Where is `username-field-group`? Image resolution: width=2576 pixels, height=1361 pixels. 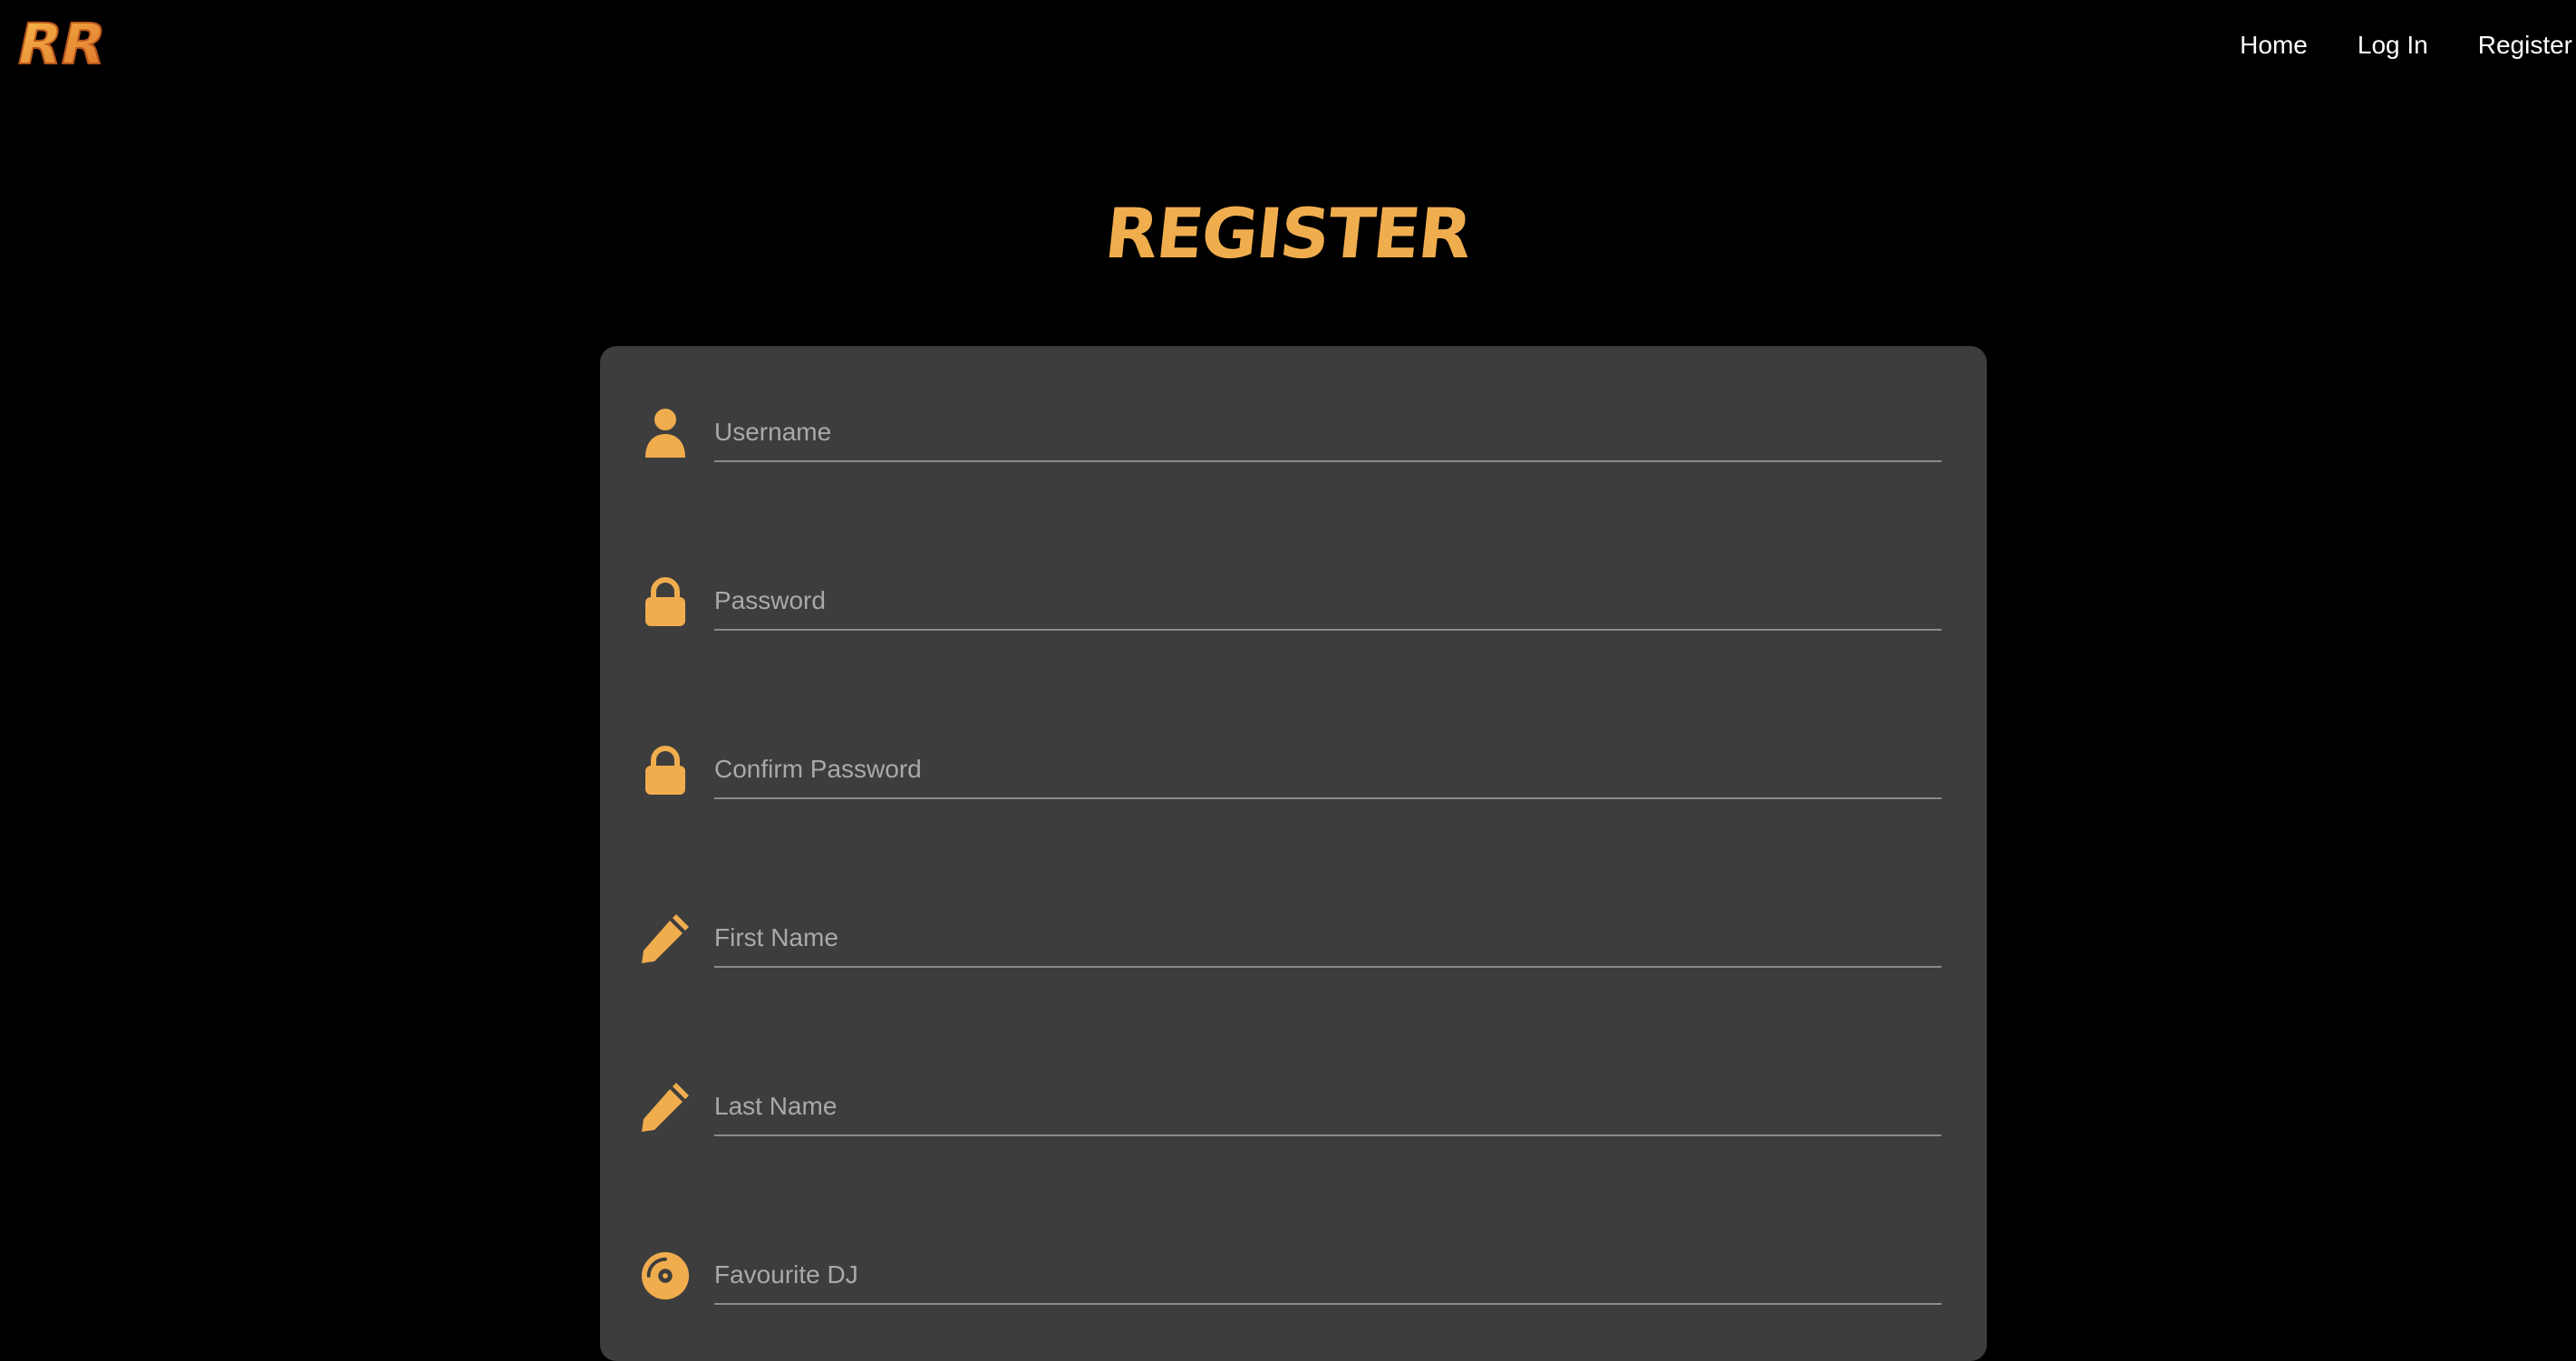 username-field-group is located at coordinates (1293, 440).